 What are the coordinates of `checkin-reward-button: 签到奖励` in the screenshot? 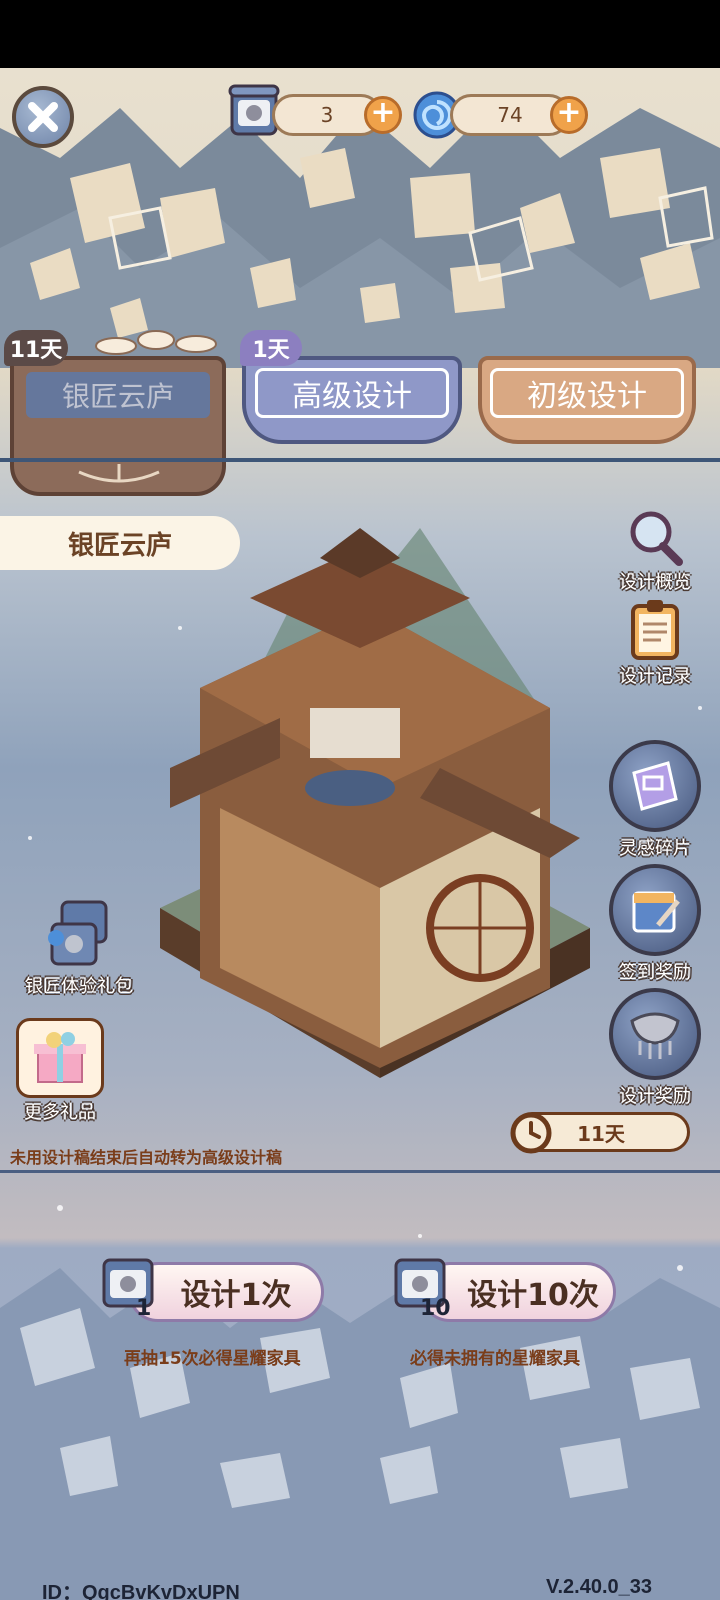 It's located at (655, 924).